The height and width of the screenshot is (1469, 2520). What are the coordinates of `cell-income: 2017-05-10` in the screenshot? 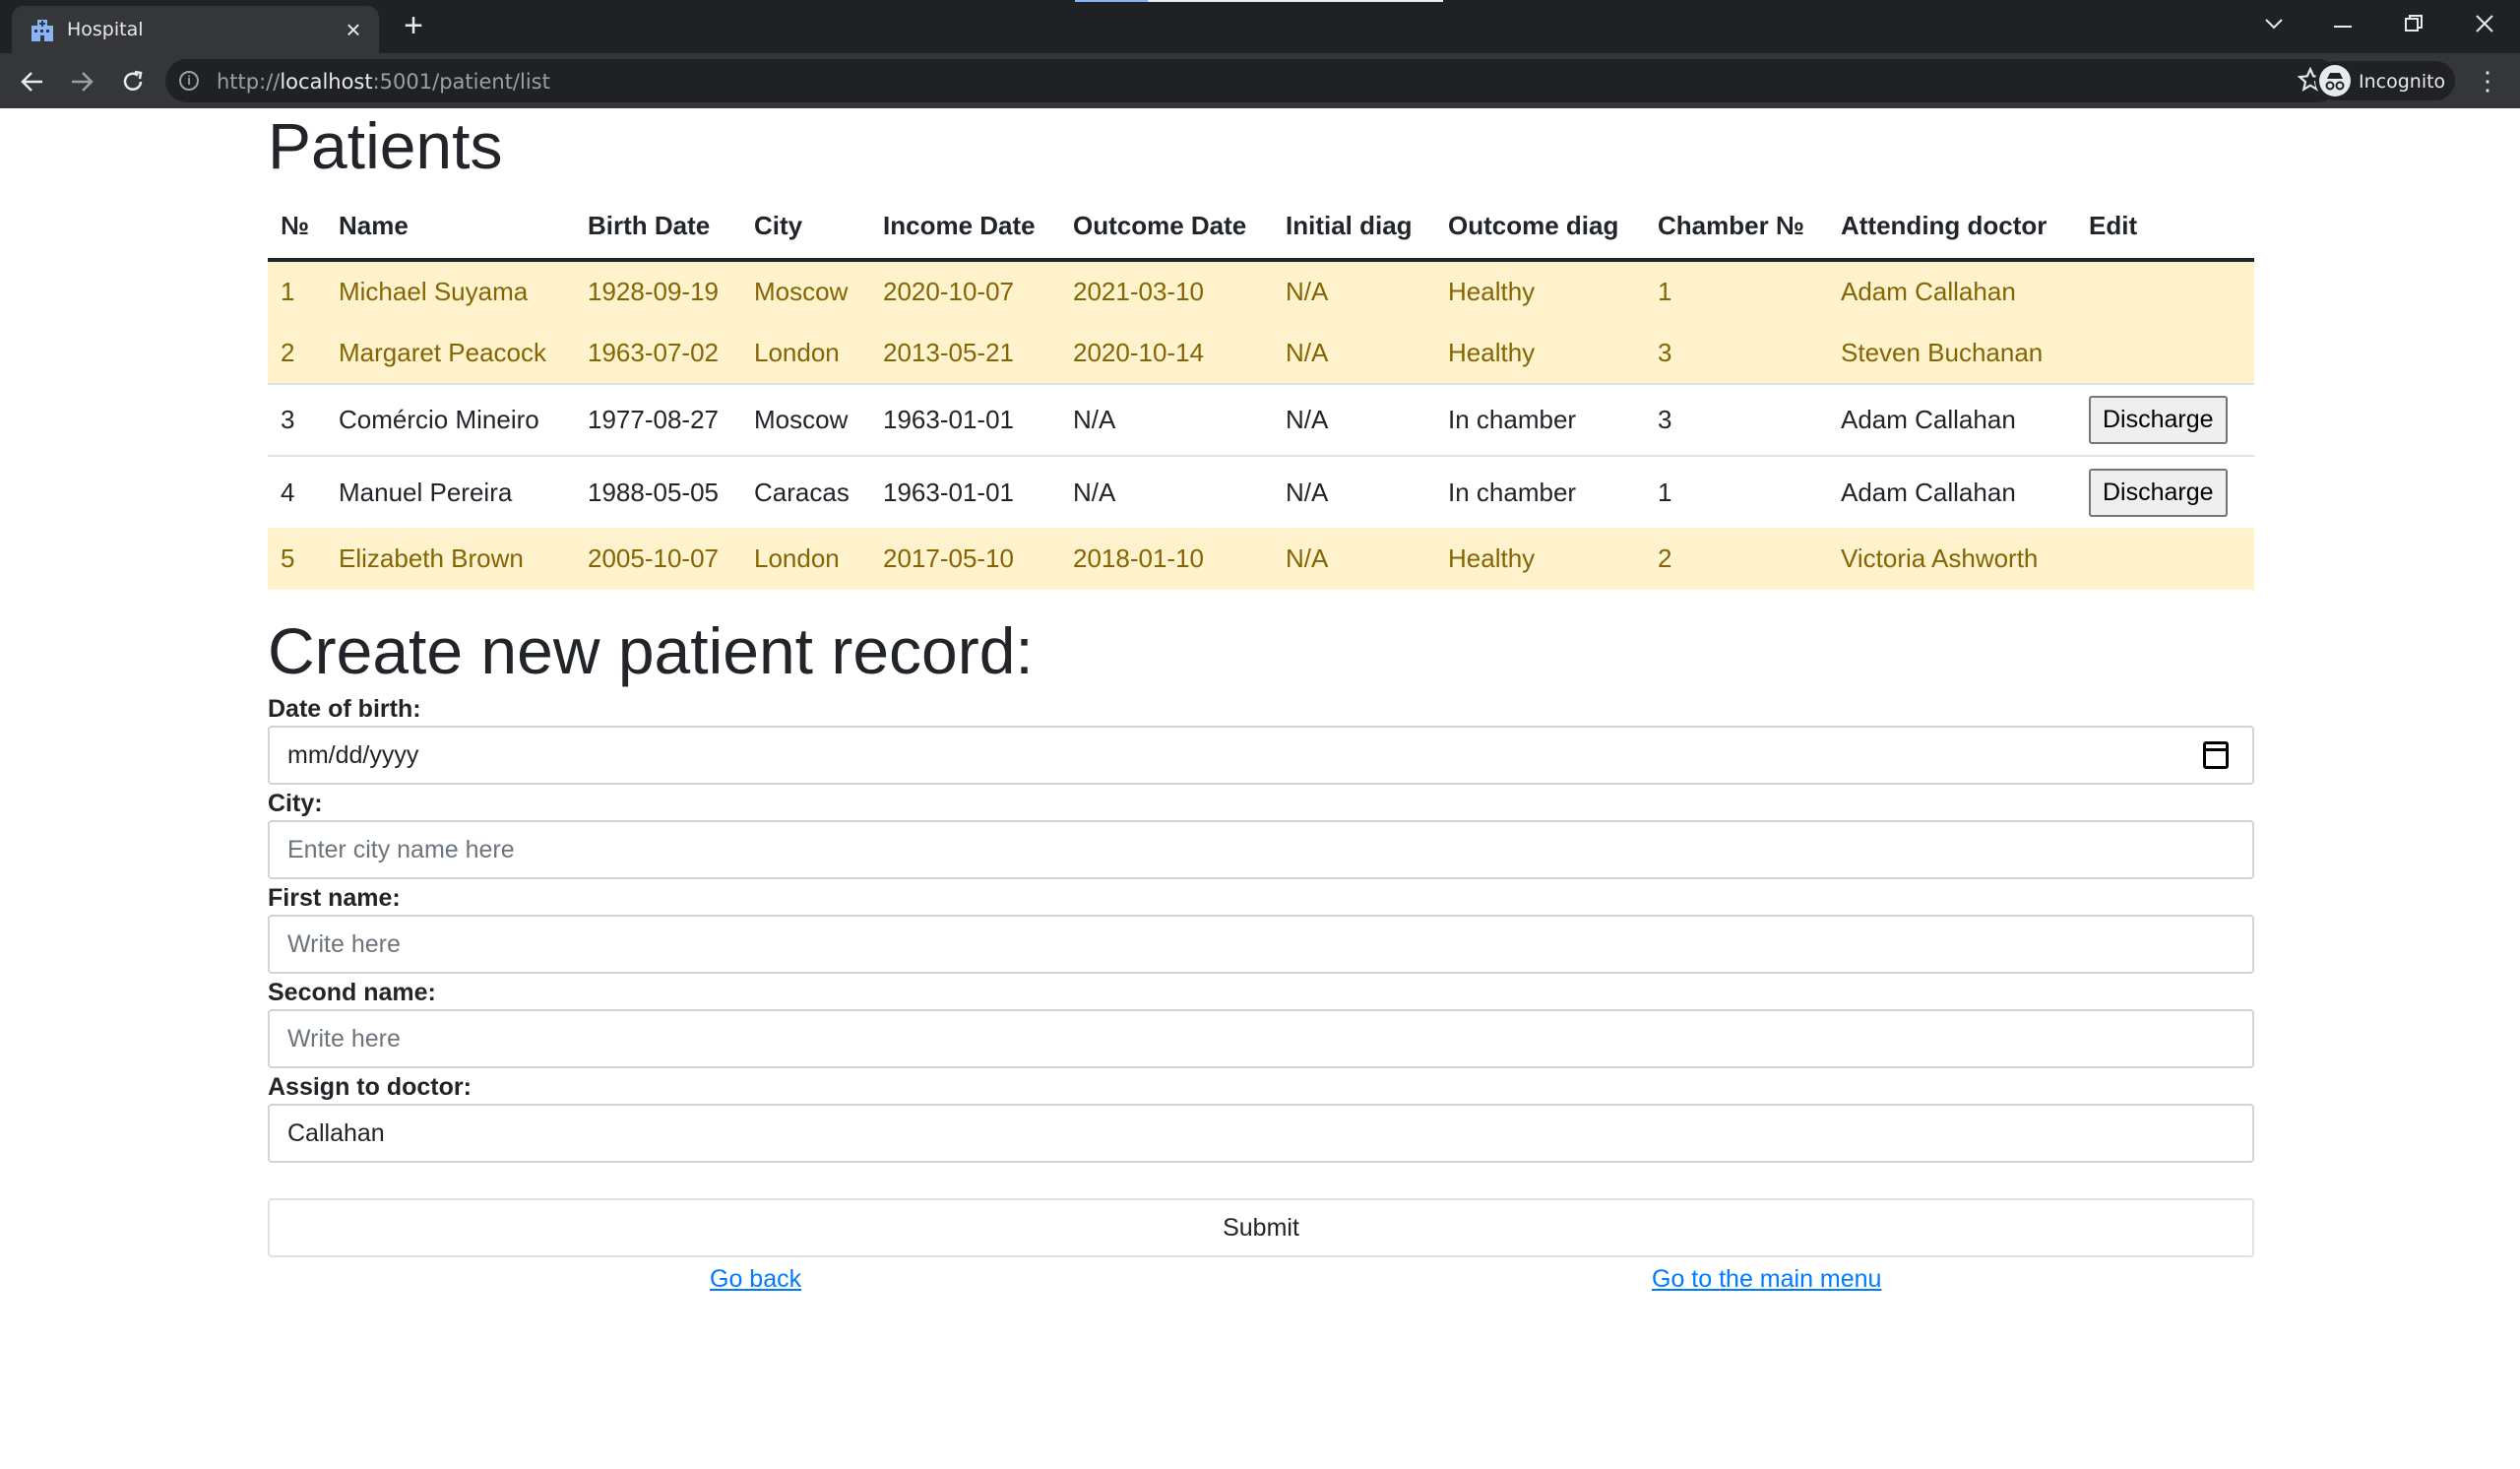 It's located at (965, 559).